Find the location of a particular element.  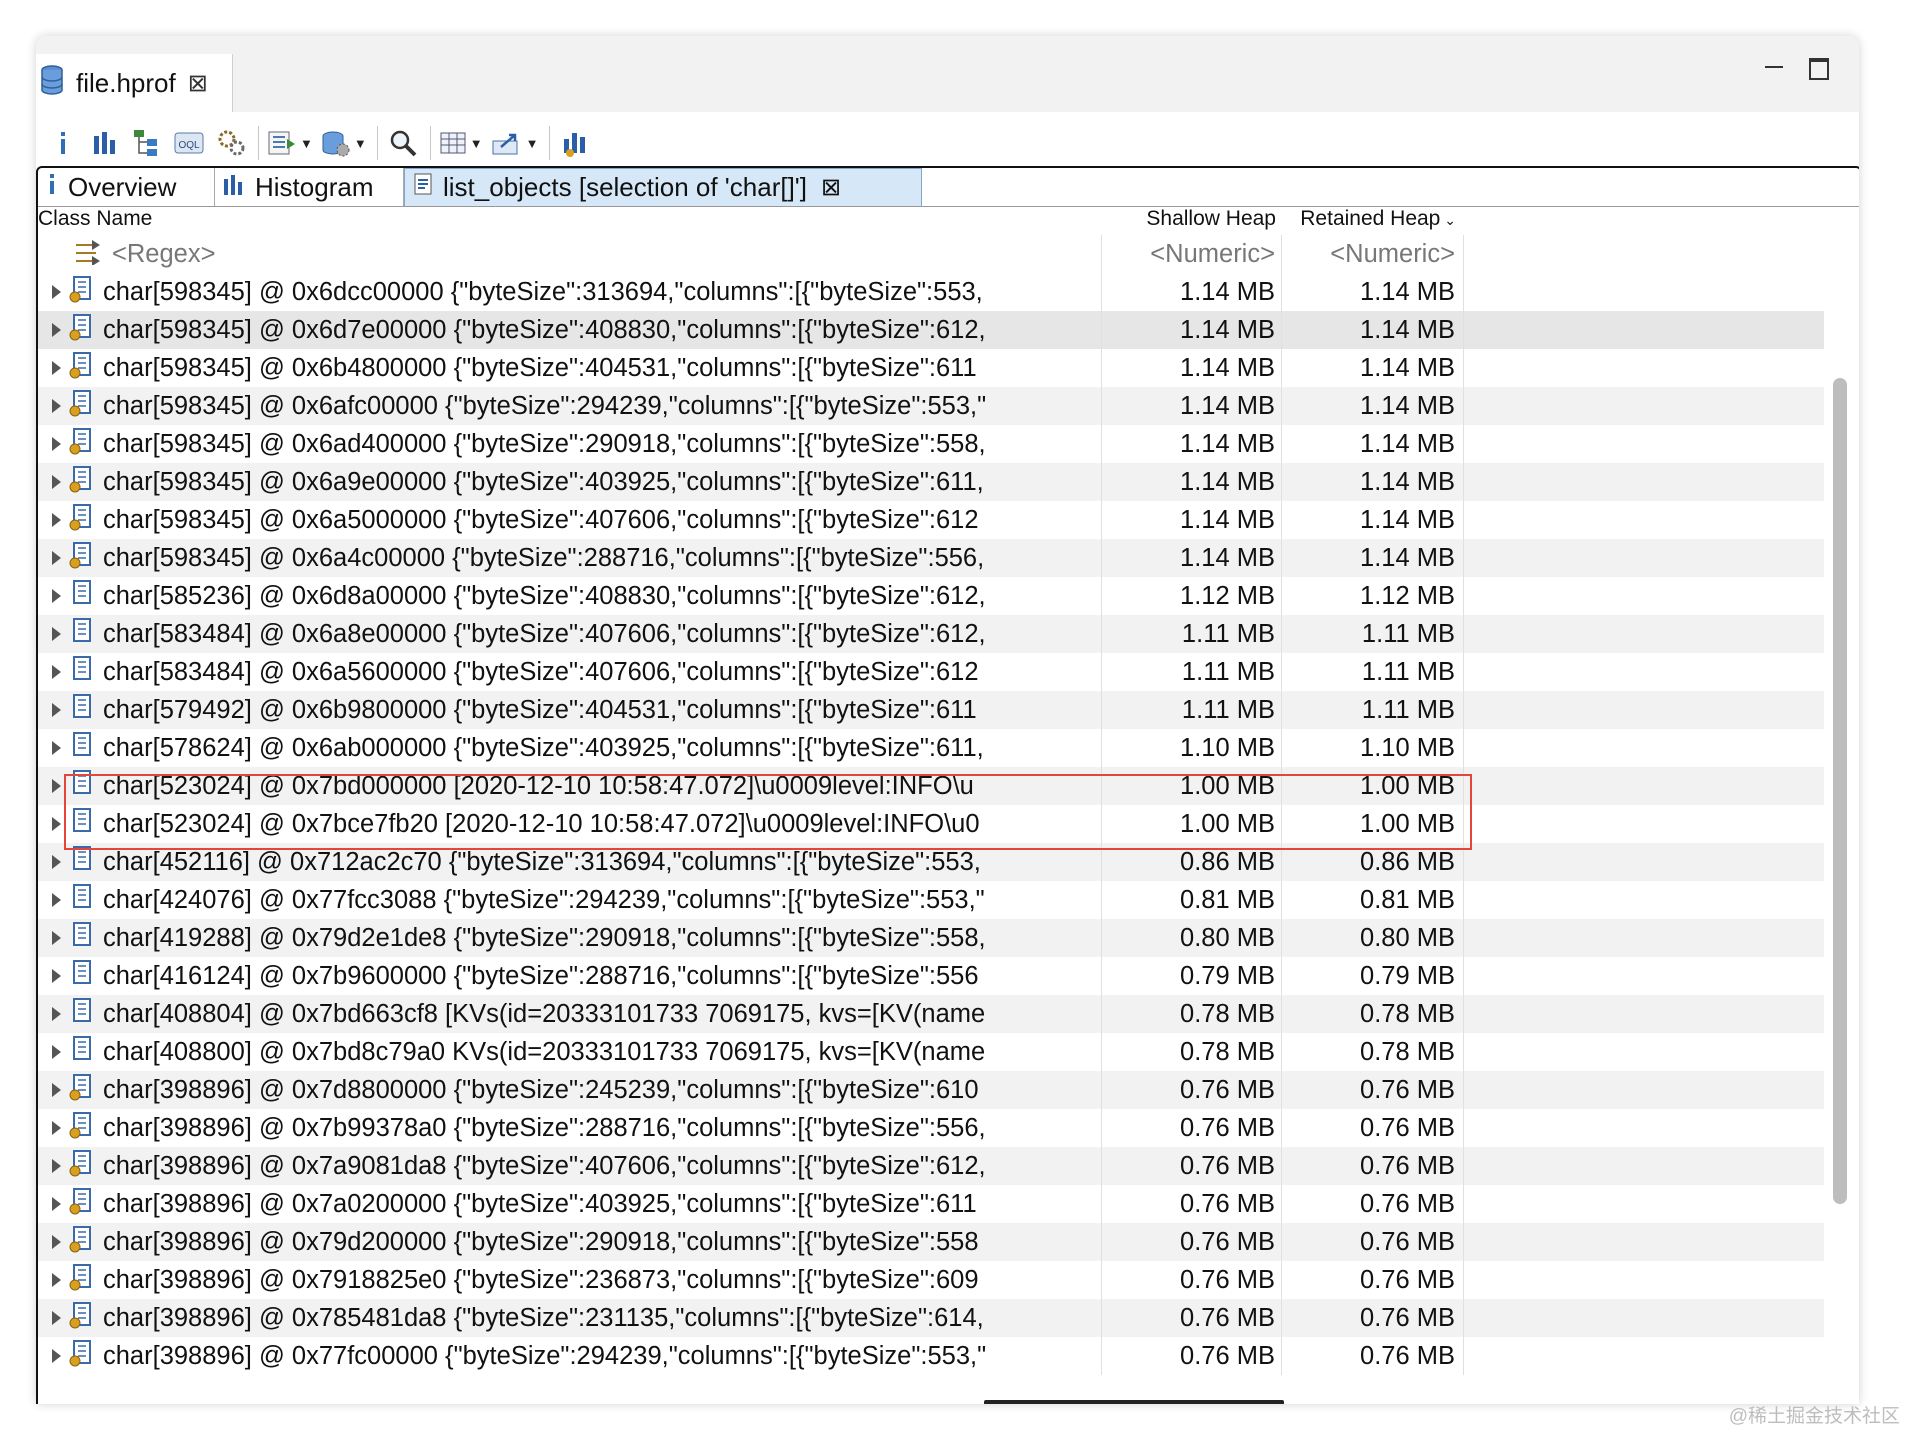

dominator-tree-button is located at coordinates (147, 143).